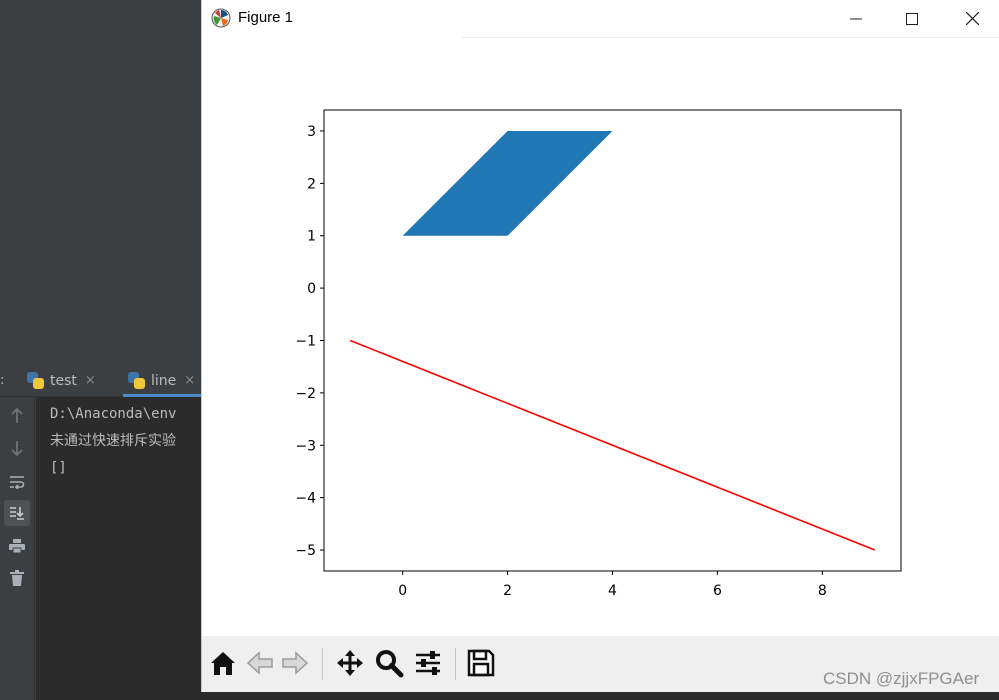  Describe the element at coordinates (17, 416) in the screenshot. I see `arrow-up-icon` at that location.